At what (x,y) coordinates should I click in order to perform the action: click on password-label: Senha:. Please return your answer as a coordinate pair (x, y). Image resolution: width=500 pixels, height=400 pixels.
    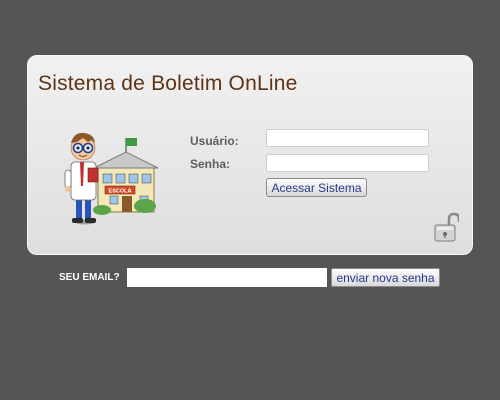
    Looking at the image, I should click on (210, 164).